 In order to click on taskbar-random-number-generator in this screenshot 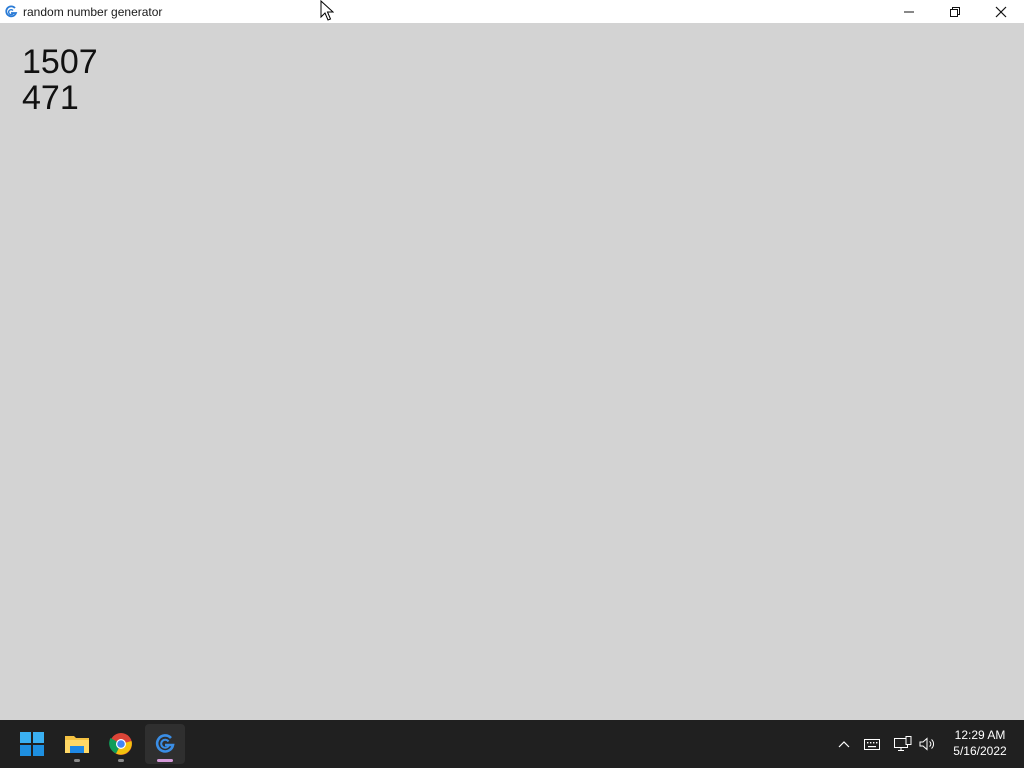, I will do `click(165, 744)`.